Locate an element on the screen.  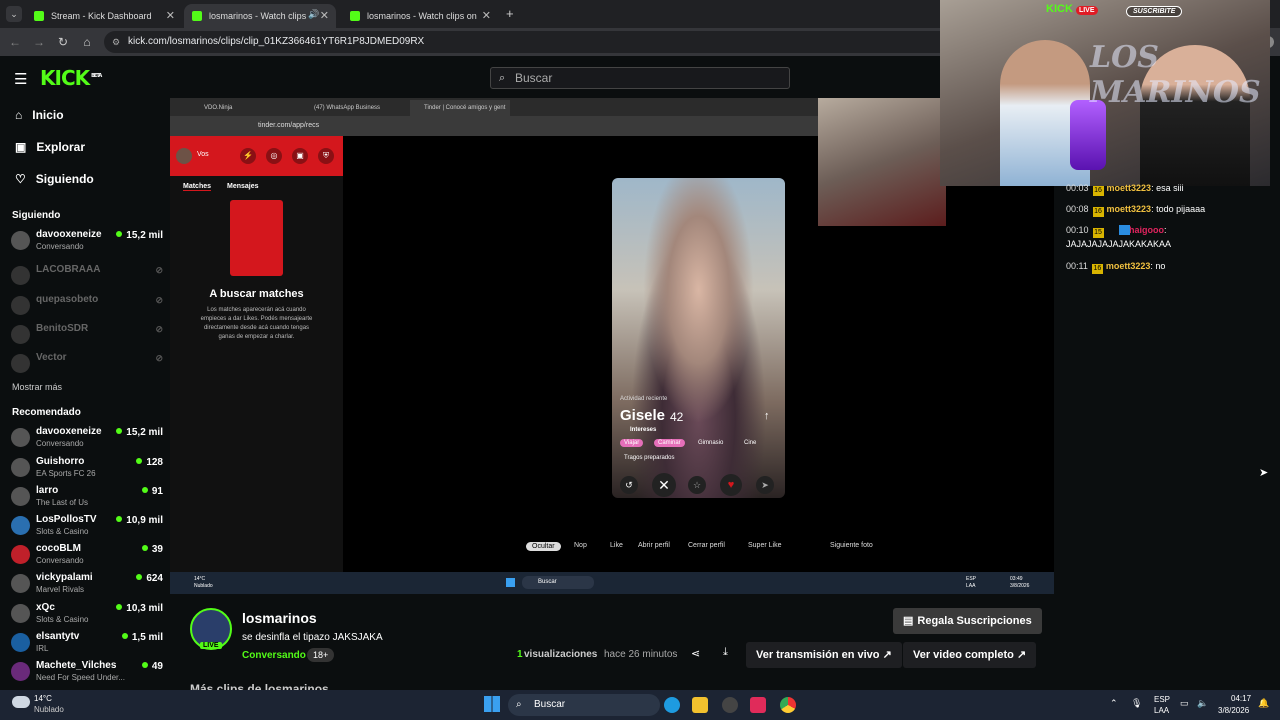
clip-title: se desinfla el tipazo JAKSJAKA is located at coordinates (312, 637).